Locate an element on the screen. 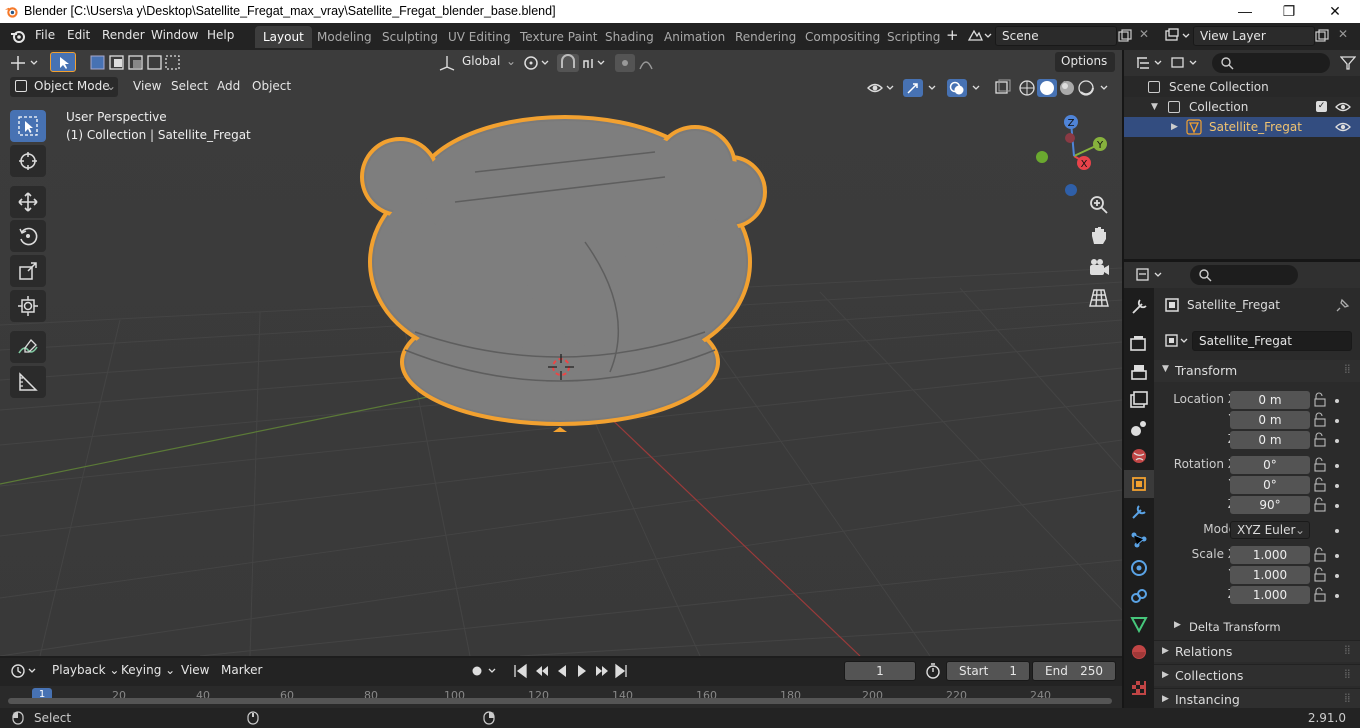 The width and height of the screenshot is (1360, 728). instancing-panel-header: ▶ Instancing ⁞⁞ is located at coordinates (1257, 698).